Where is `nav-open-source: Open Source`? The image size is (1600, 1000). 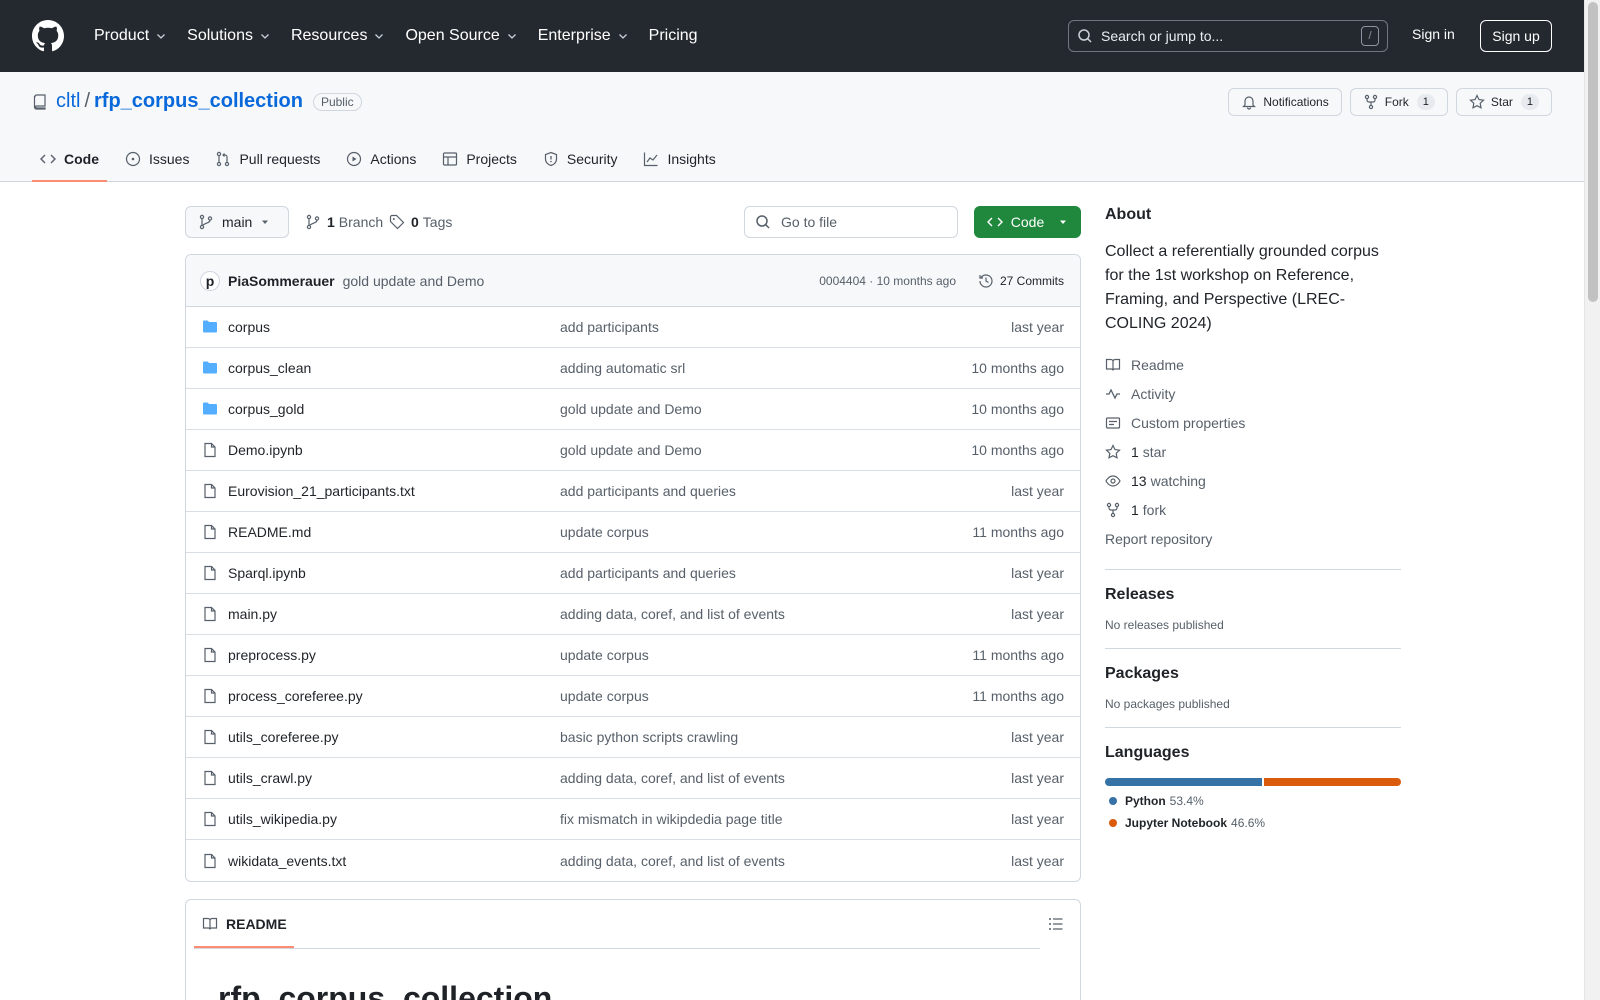 nav-open-source: Open Source is located at coordinates (461, 36).